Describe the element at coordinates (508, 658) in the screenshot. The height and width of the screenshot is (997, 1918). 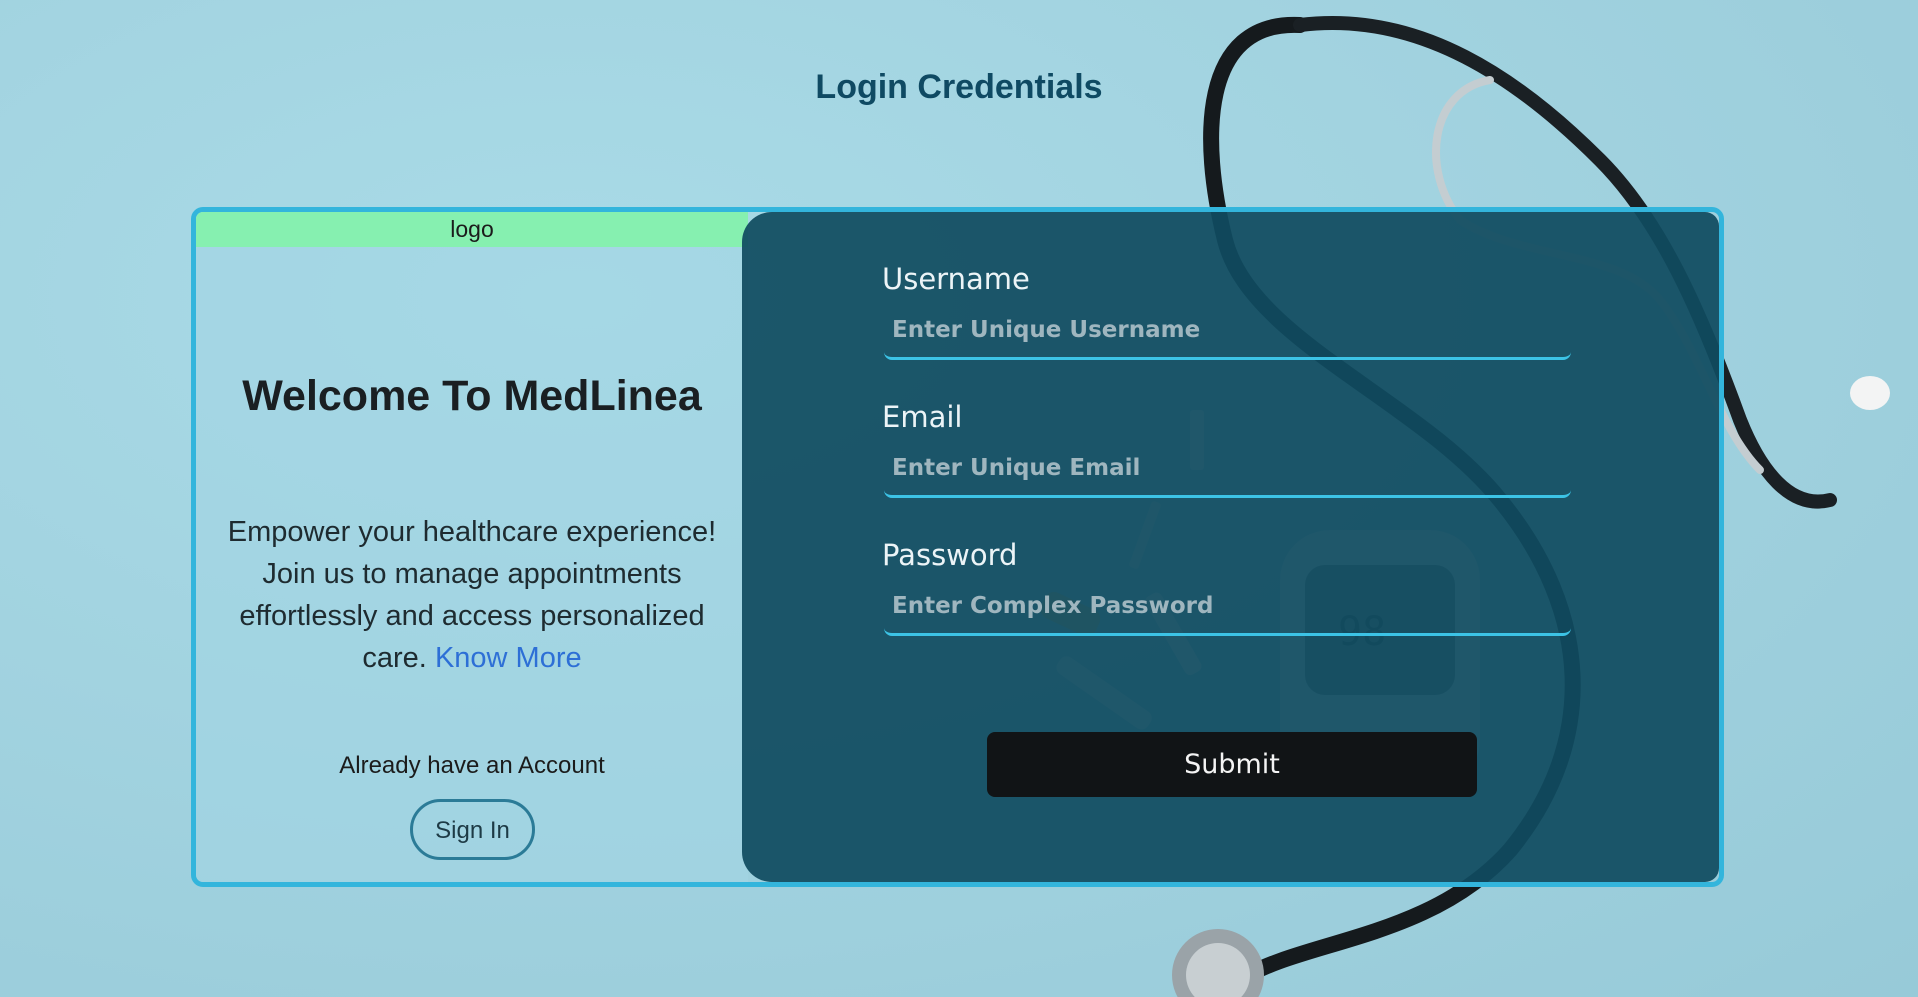
I see `know-more-link: Know More` at that location.